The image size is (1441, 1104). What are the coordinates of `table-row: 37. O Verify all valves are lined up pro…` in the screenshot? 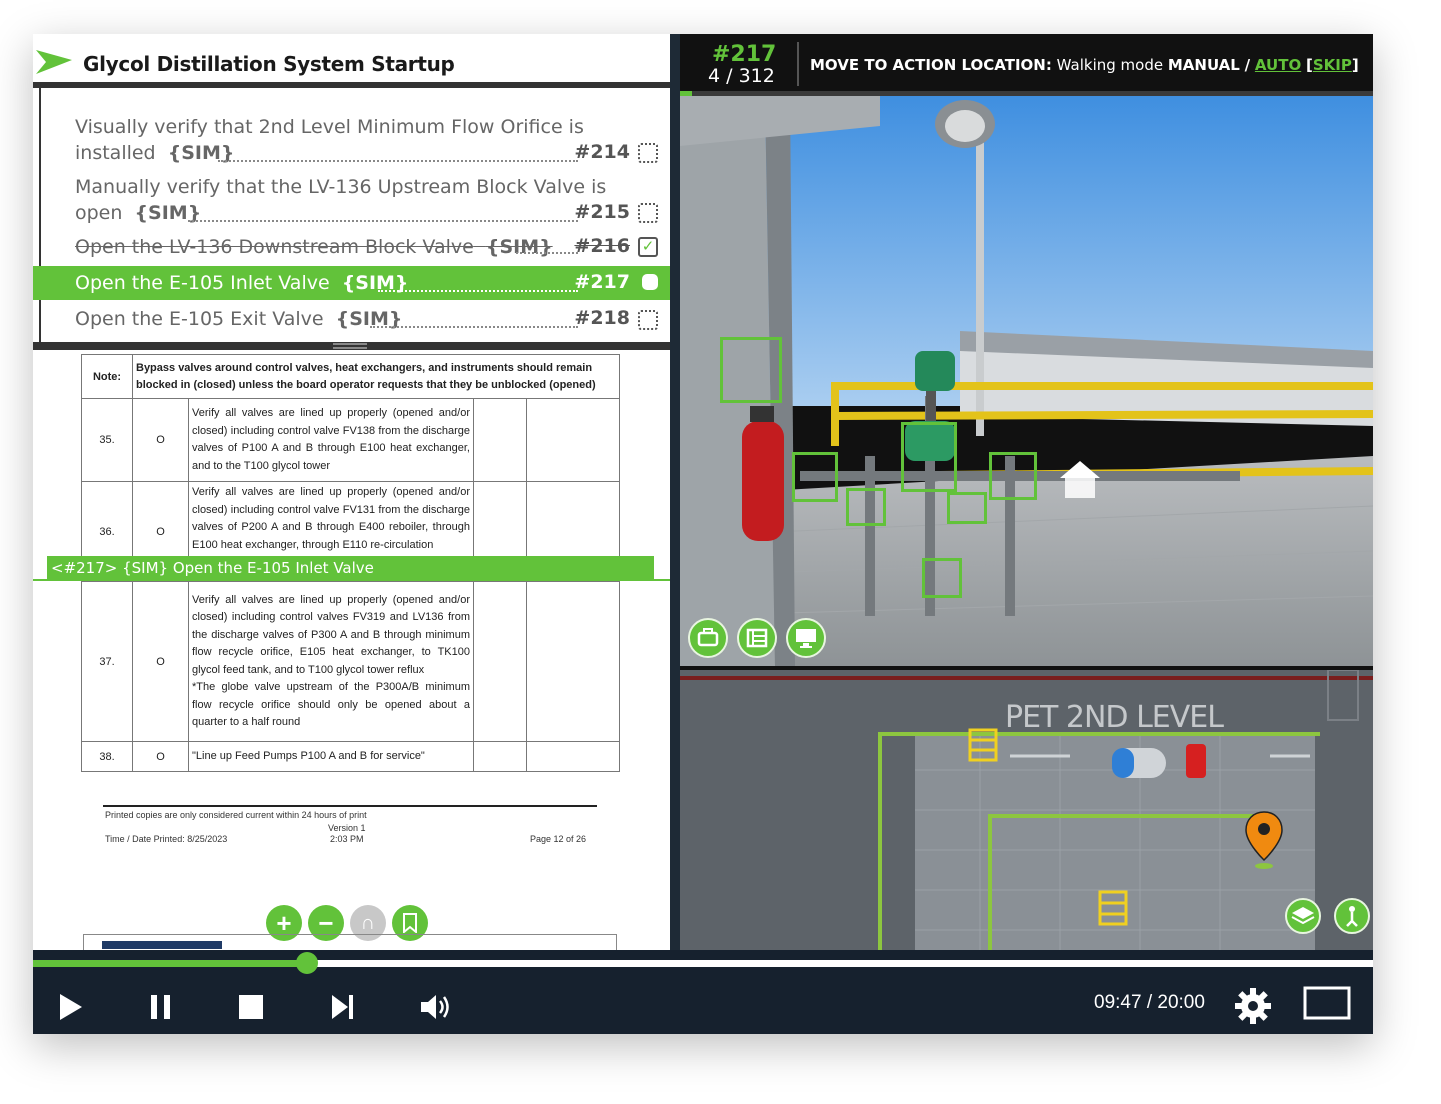 It's located at (350, 661).